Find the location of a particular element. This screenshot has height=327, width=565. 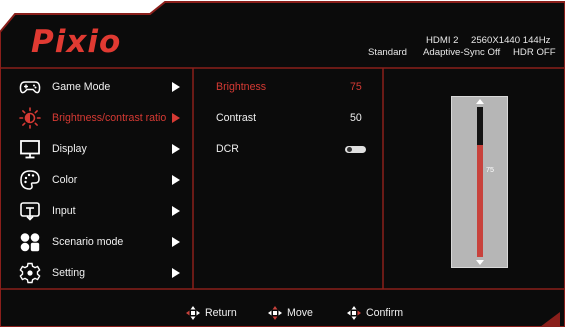

nav-return-label: Return is located at coordinates (221, 313).